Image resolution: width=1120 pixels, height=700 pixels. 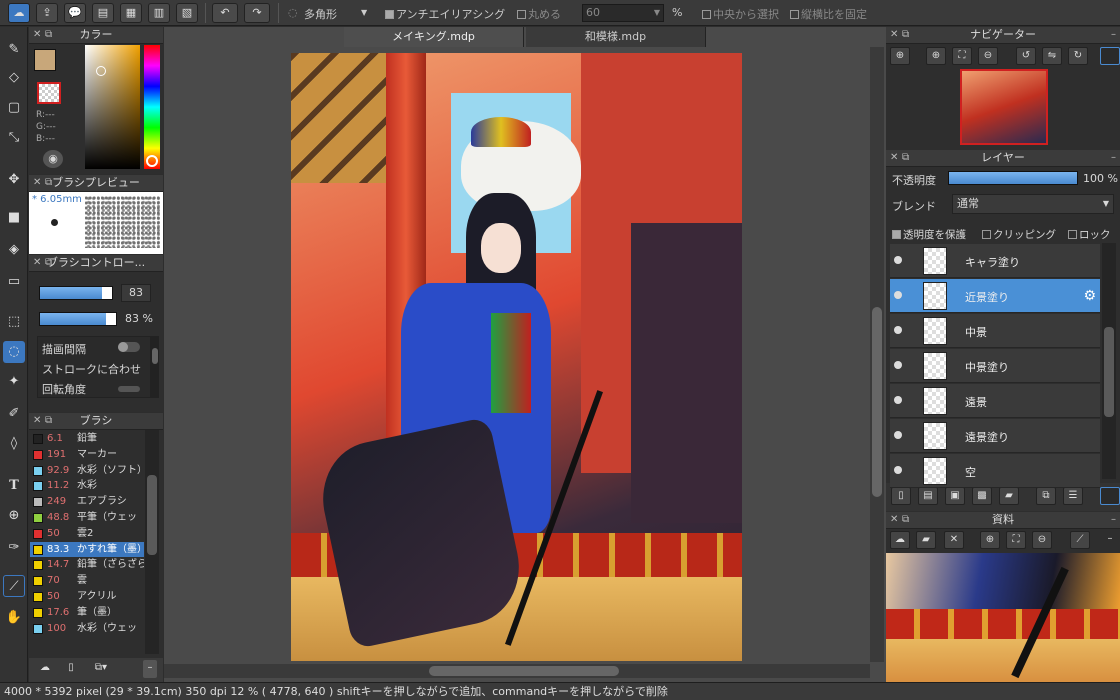 What do you see at coordinates (14, 180) in the screenshot?
I see `move-tool-icon: ✥` at bounding box center [14, 180].